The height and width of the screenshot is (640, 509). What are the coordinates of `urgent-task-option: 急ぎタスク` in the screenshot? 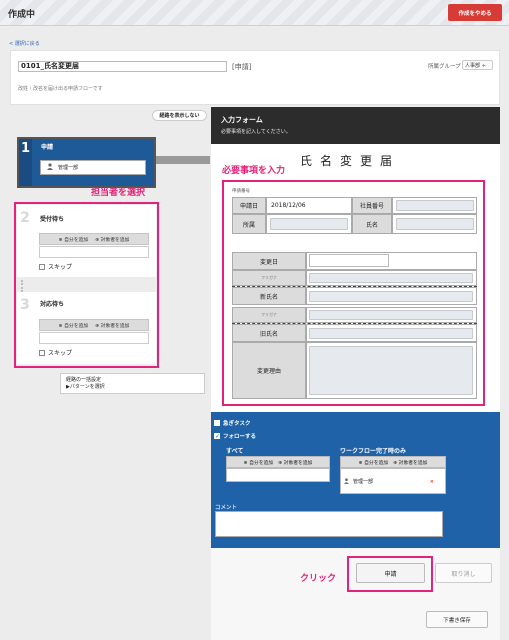 It's located at (232, 423).